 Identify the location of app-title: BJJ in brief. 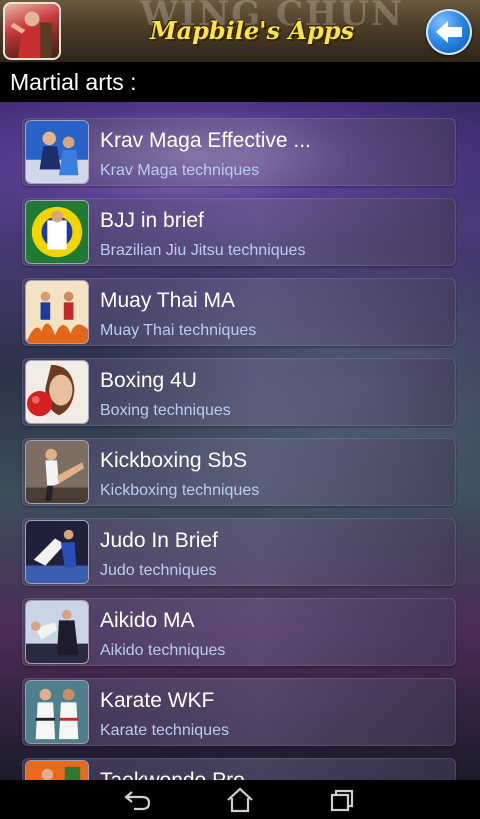
(152, 220).